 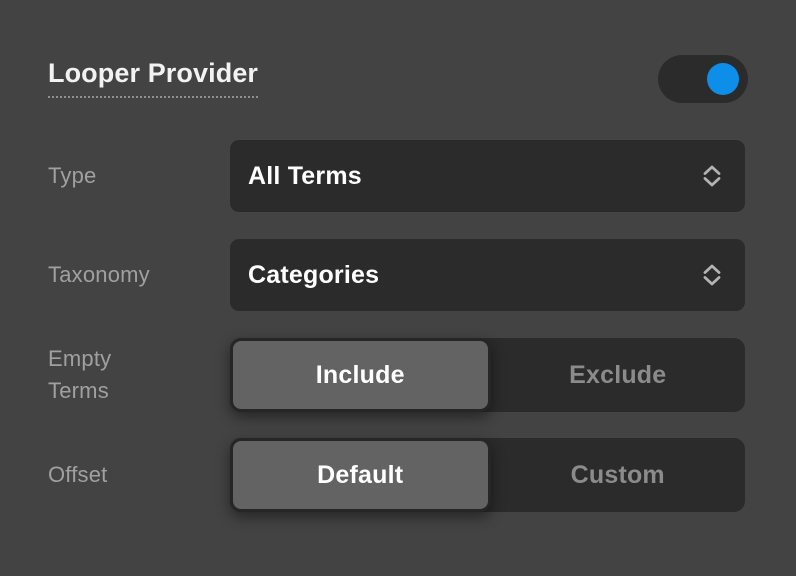 What do you see at coordinates (139, 176) in the screenshot?
I see `row-label-type: Type` at bounding box center [139, 176].